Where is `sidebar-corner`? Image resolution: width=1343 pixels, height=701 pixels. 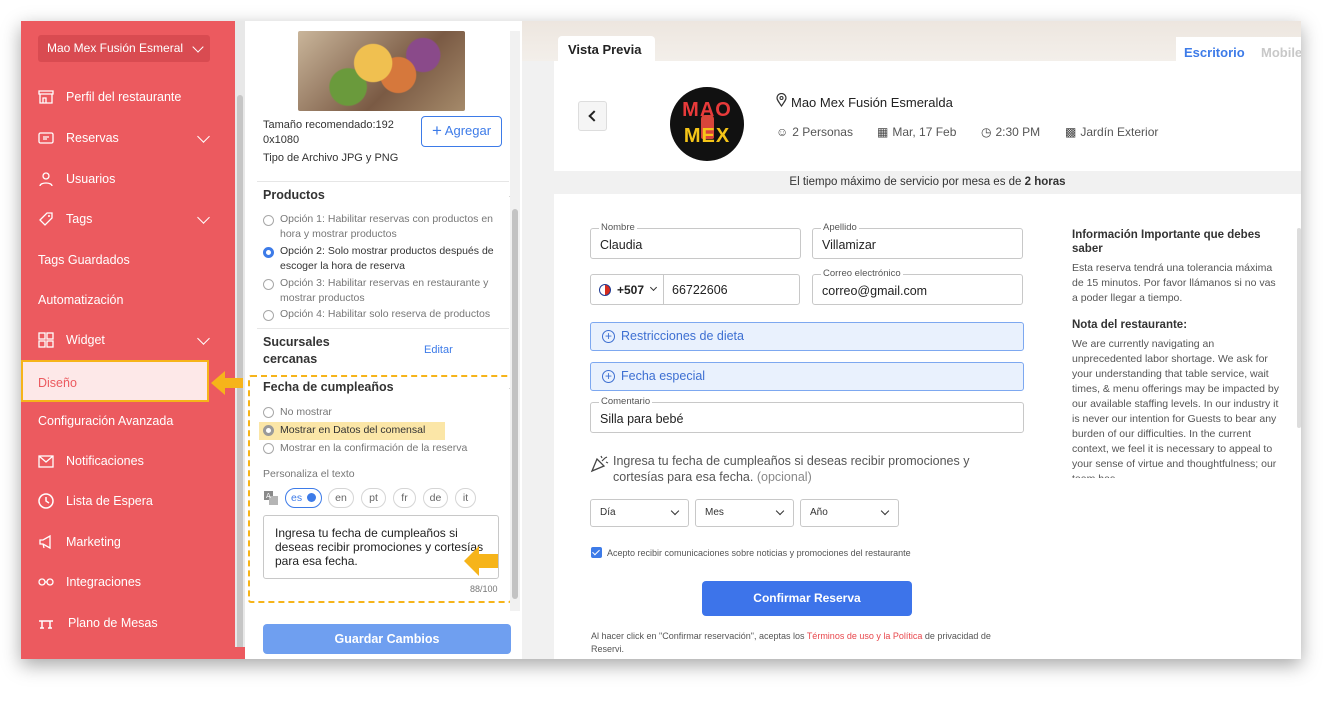
sidebar-corner is located at coordinates (240, 653).